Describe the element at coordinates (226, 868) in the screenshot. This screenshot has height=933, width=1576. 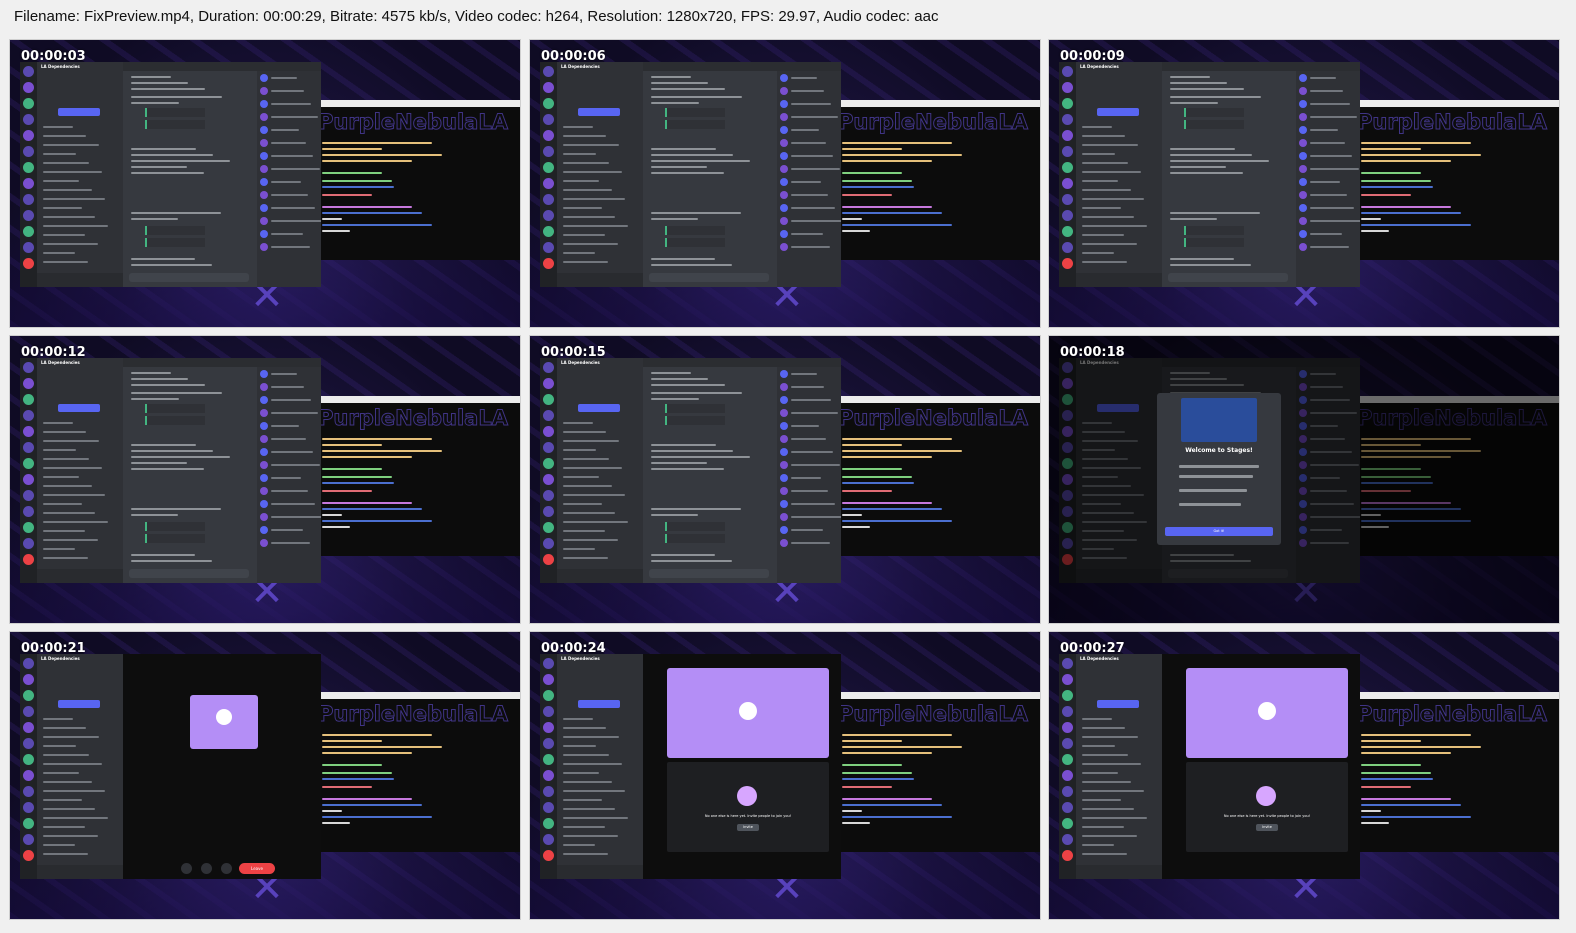
I see `mute-button` at that location.